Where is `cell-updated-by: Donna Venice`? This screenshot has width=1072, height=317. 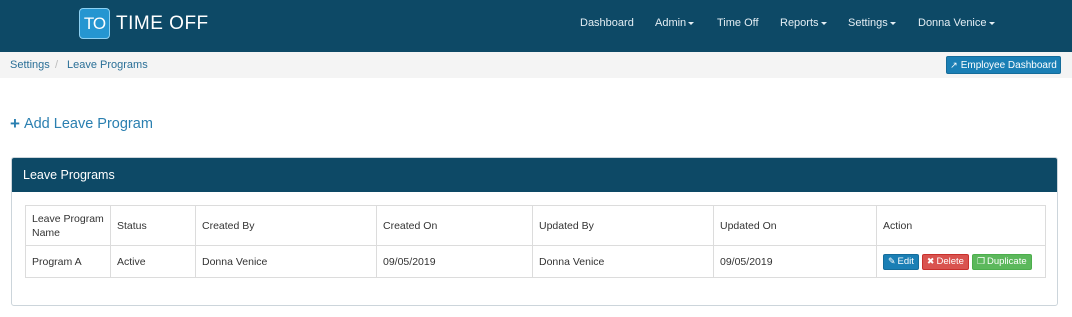
cell-updated-by: Donna Venice is located at coordinates (623, 261).